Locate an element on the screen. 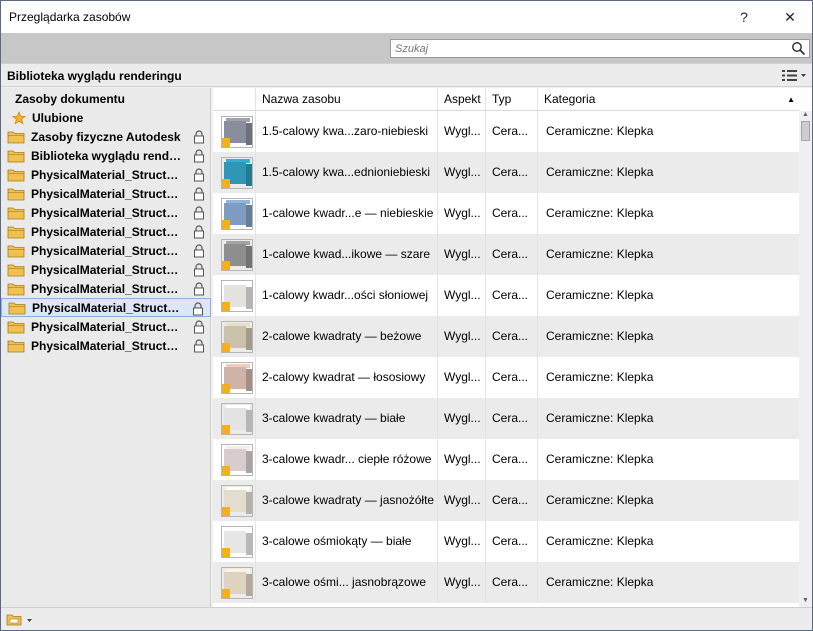 The image size is (813, 631). help-label: ? is located at coordinates (744, 17).